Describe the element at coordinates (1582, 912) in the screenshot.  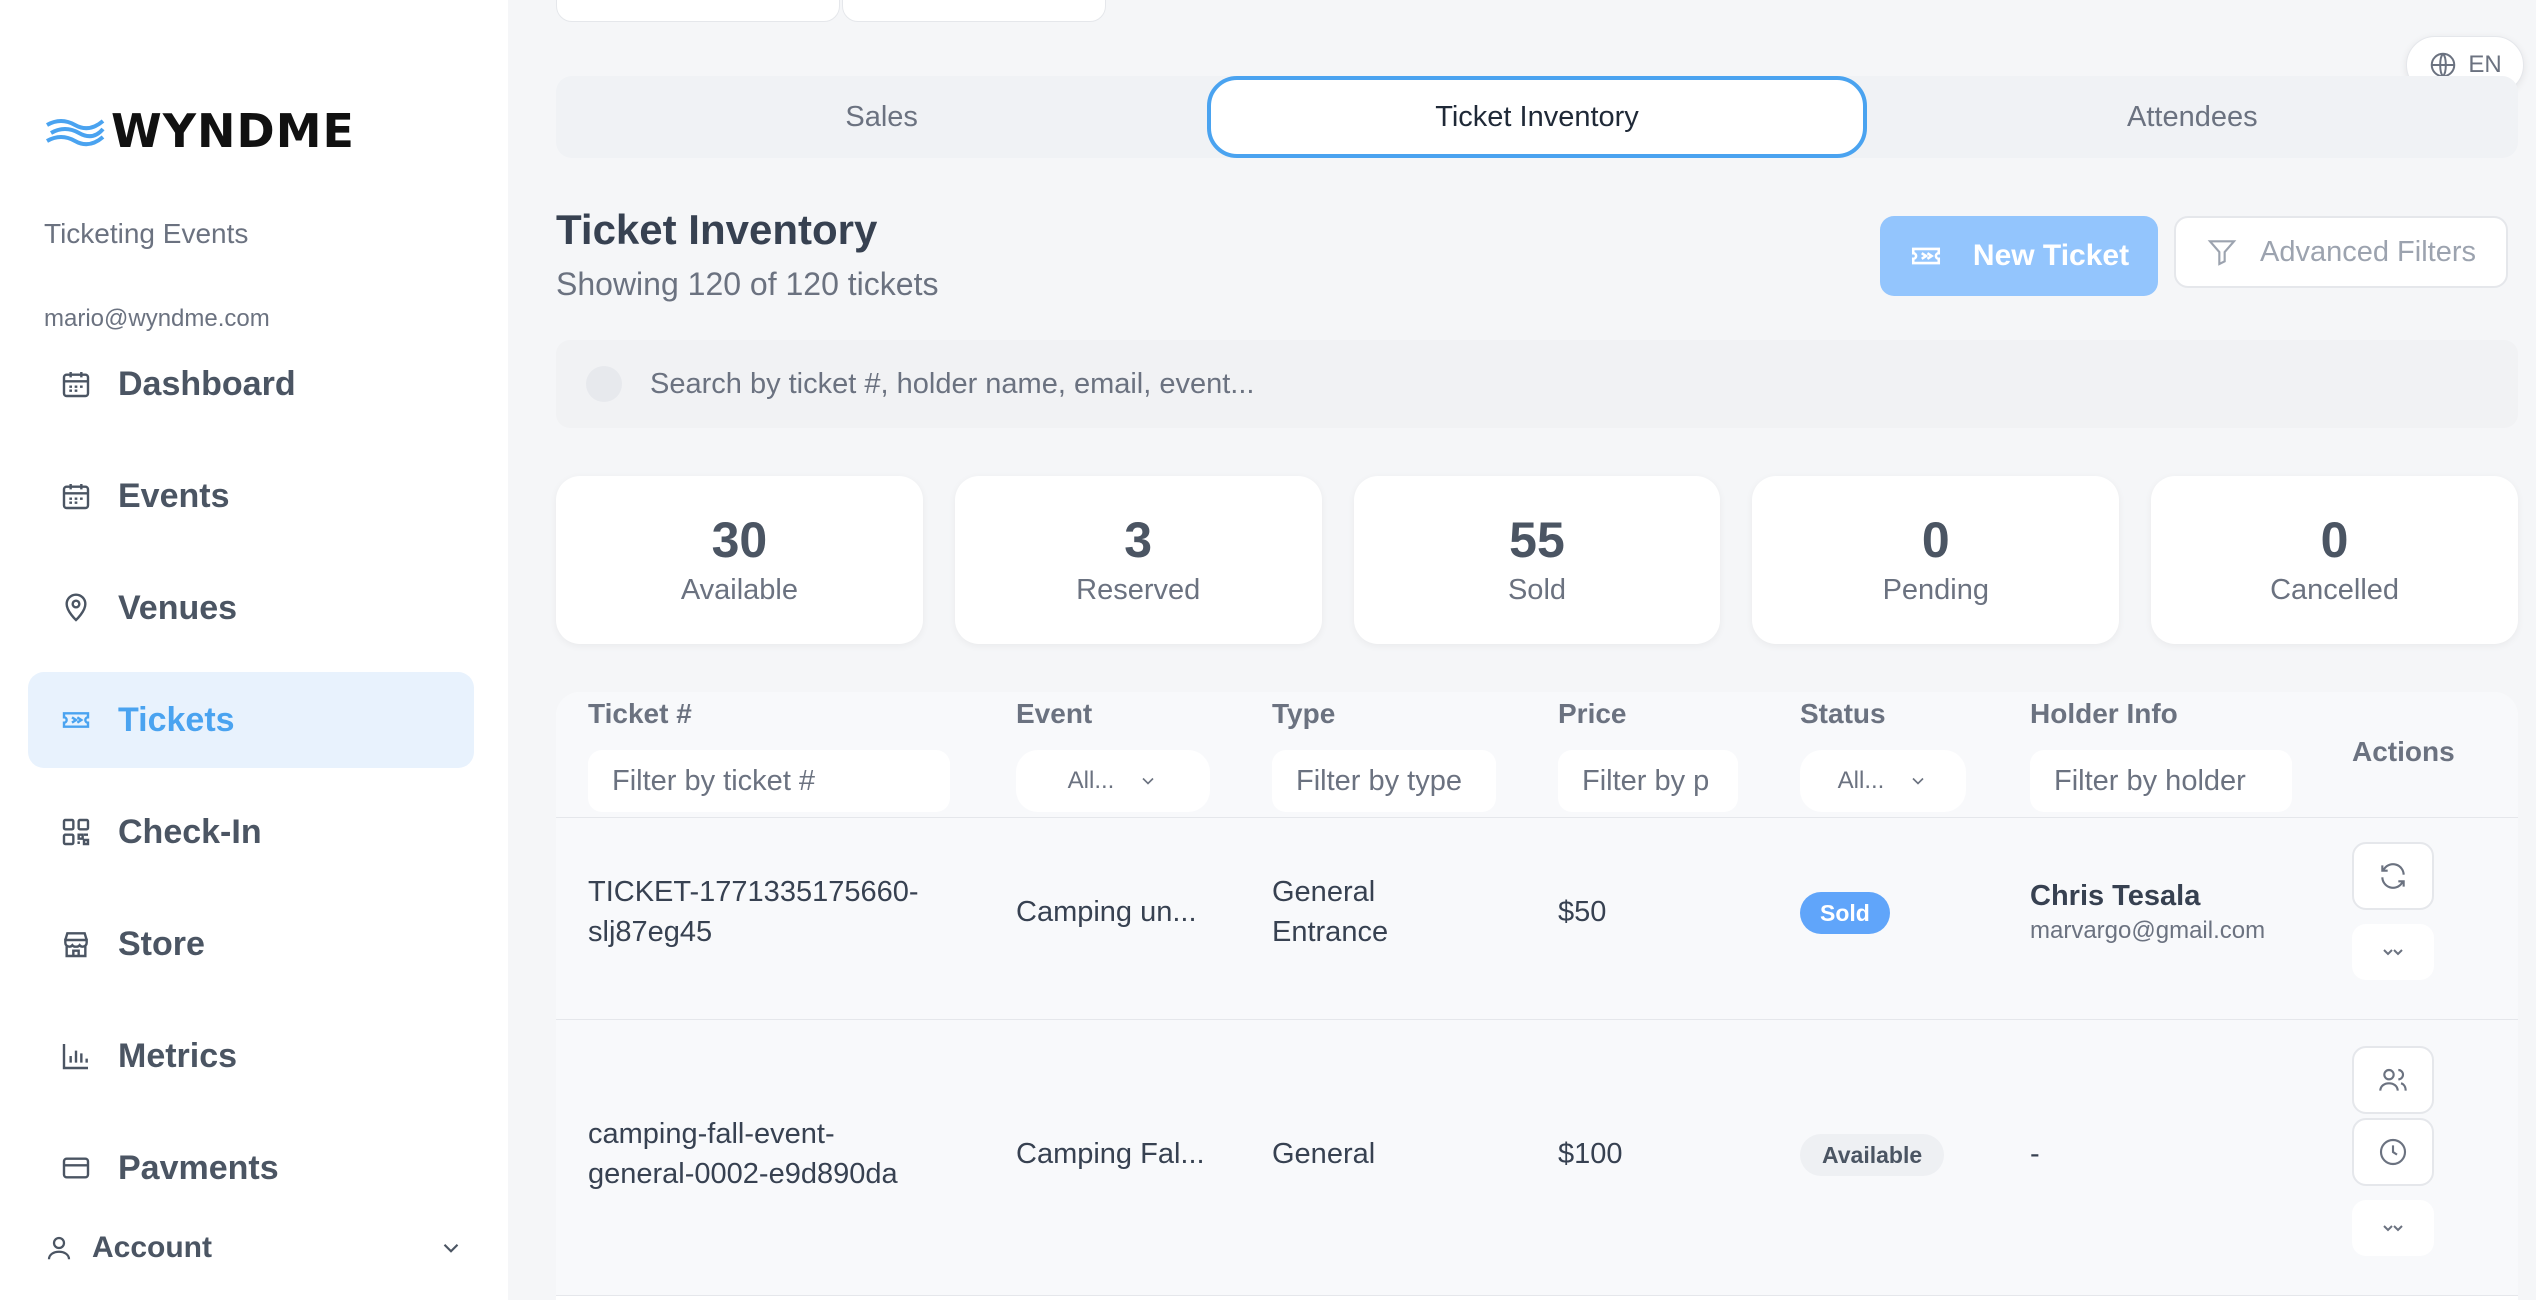
I see `ticket-price: $50` at that location.